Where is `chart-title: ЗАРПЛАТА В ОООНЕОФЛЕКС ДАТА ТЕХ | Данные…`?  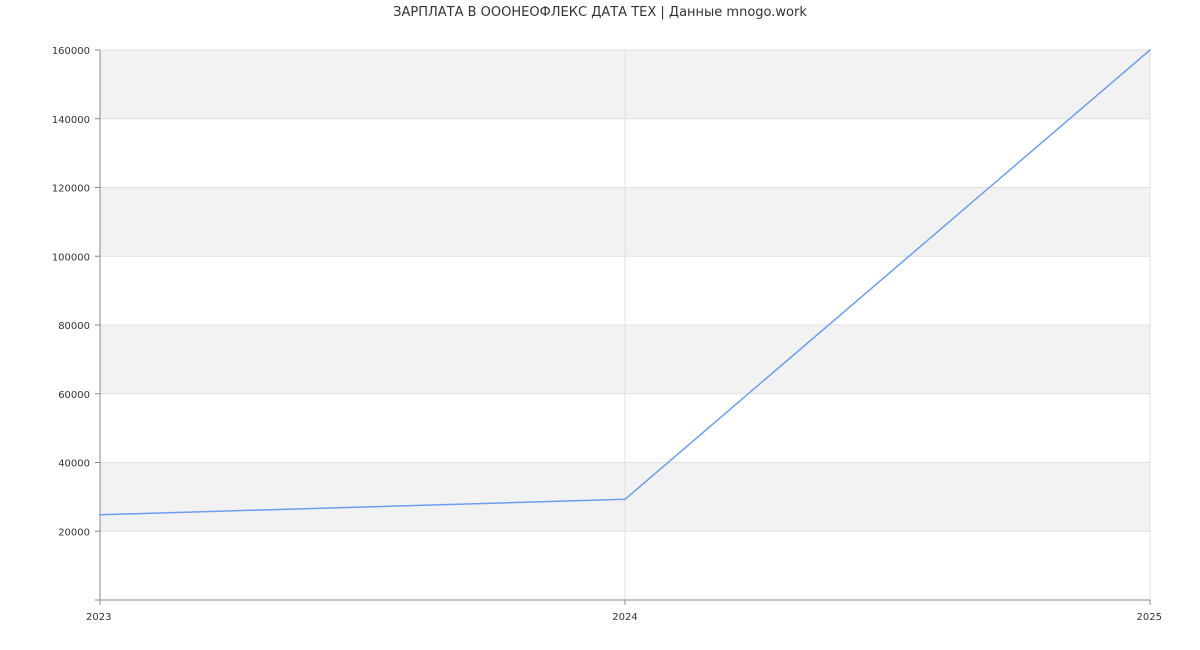
chart-title: ЗАРПЛАТА В ОООНЕОФЛЕКС ДАТА ТЕХ | Данные… is located at coordinates (600, 12).